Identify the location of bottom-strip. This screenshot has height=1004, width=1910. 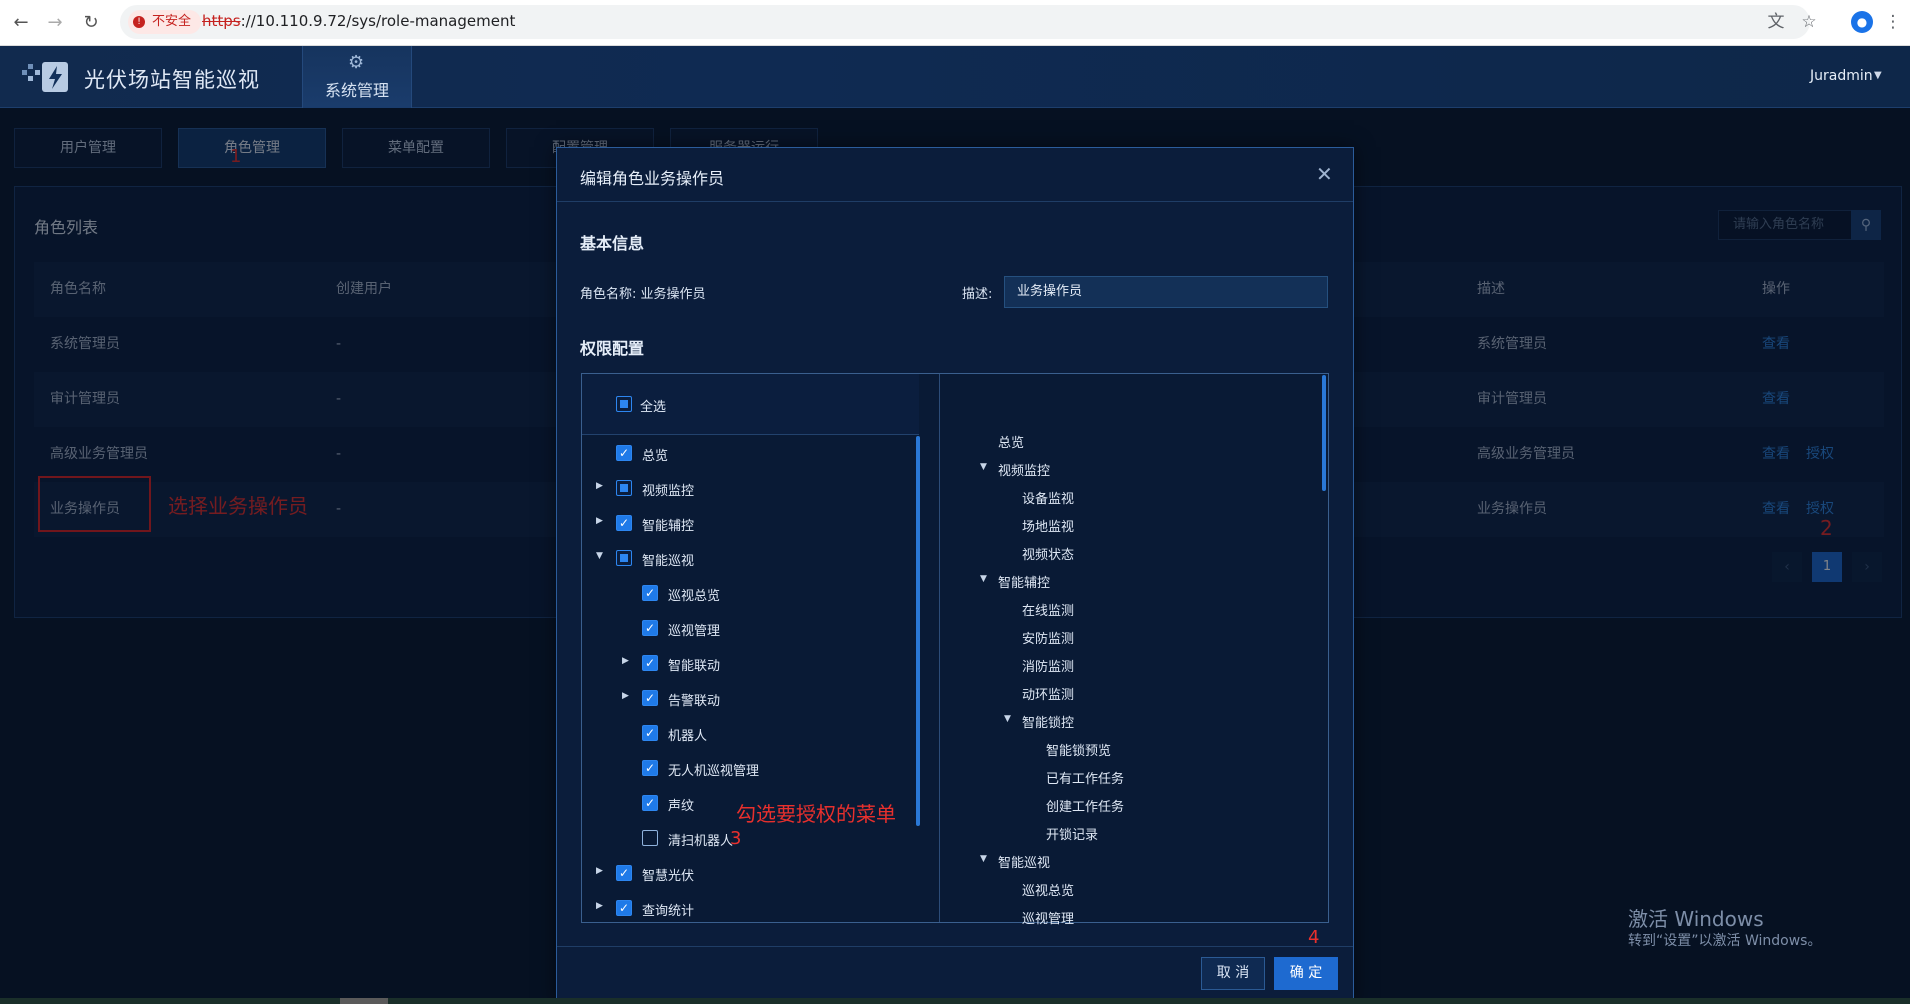
(955, 1001).